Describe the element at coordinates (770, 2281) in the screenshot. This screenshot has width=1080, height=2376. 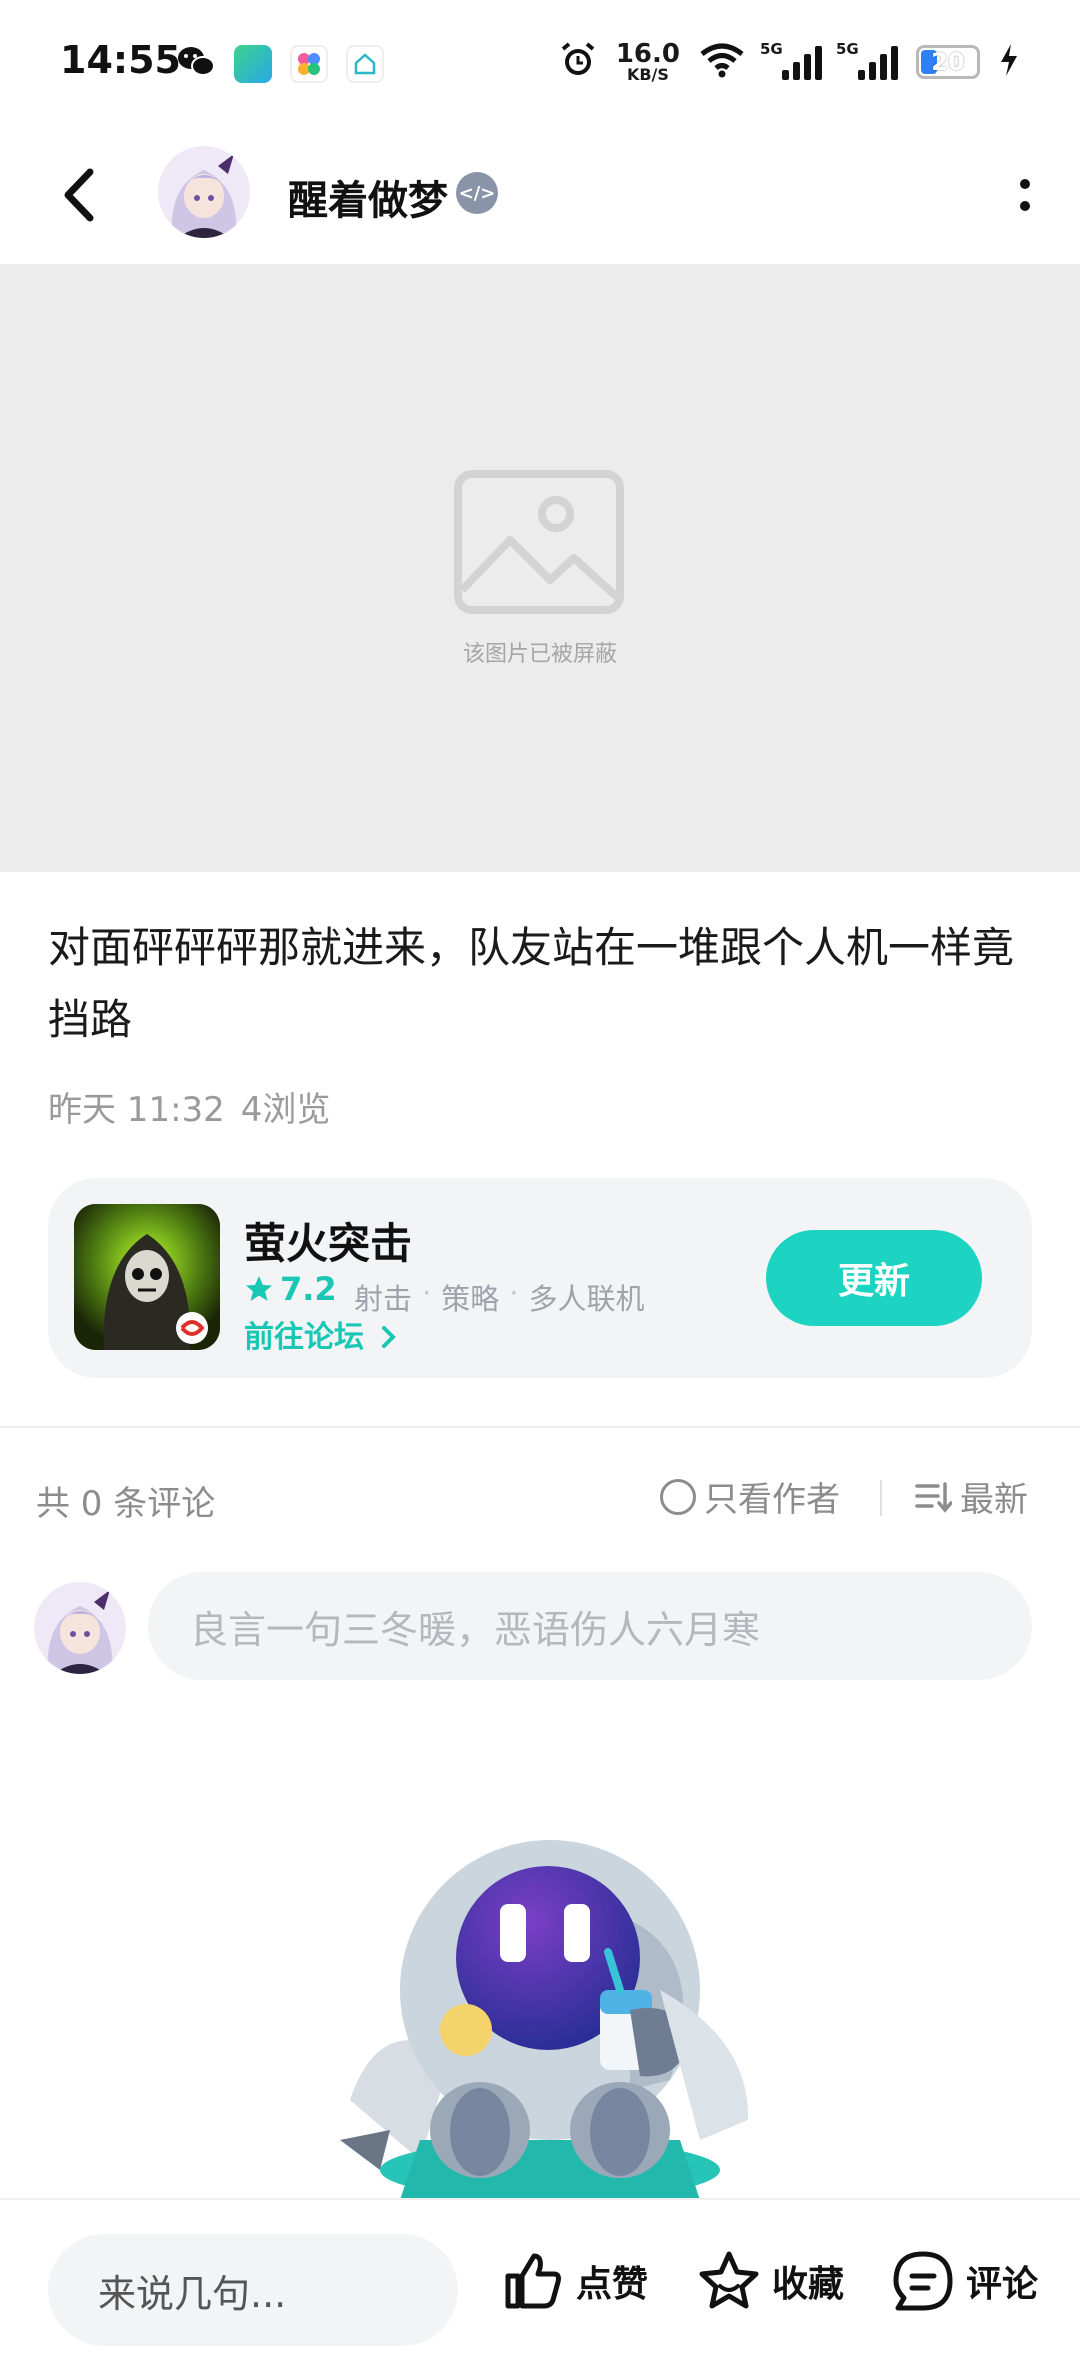
I see `favorite-button: 收藏` at that location.